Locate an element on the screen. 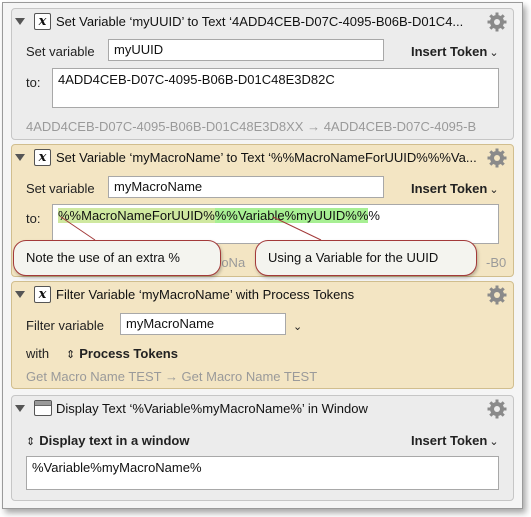 The image size is (531, 517). process-tokens-label: Process Tokens is located at coordinates (128, 353).